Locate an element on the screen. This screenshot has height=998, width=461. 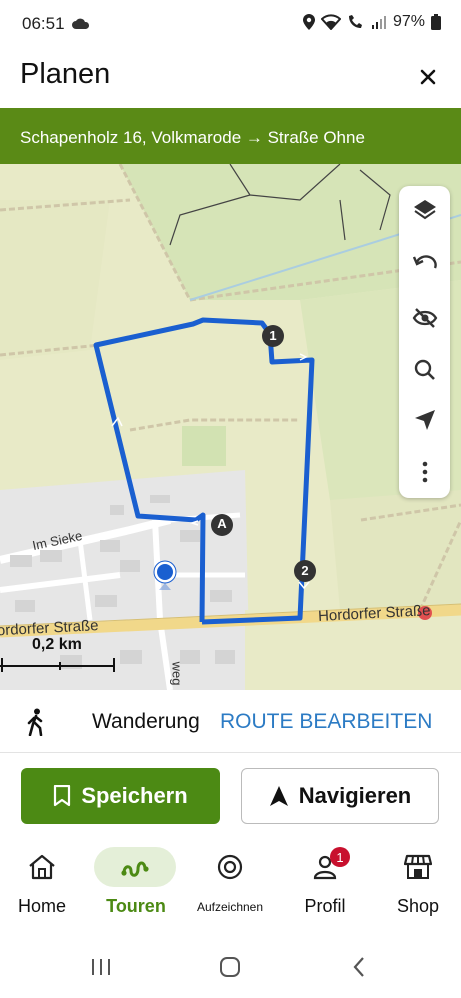
undo-button is located at coordinates (424, 264).